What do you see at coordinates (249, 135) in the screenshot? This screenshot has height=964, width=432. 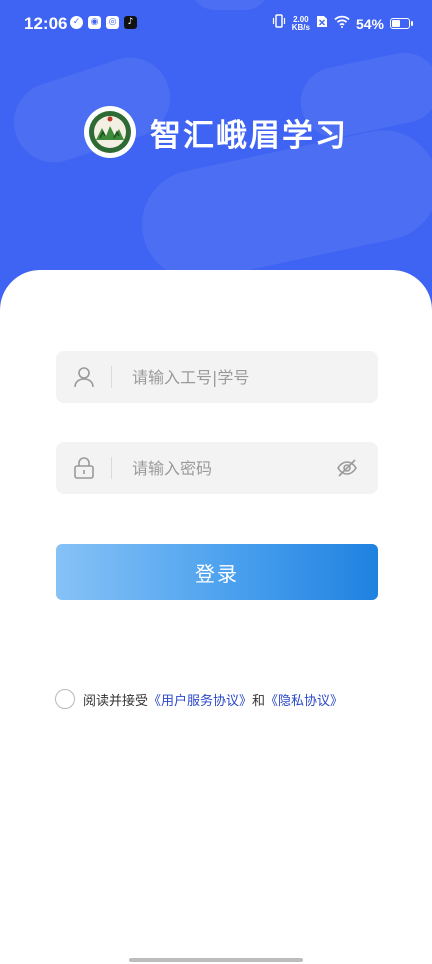 I see `app-title: 智汇峨眉学习` at bounding box center [249, 135].